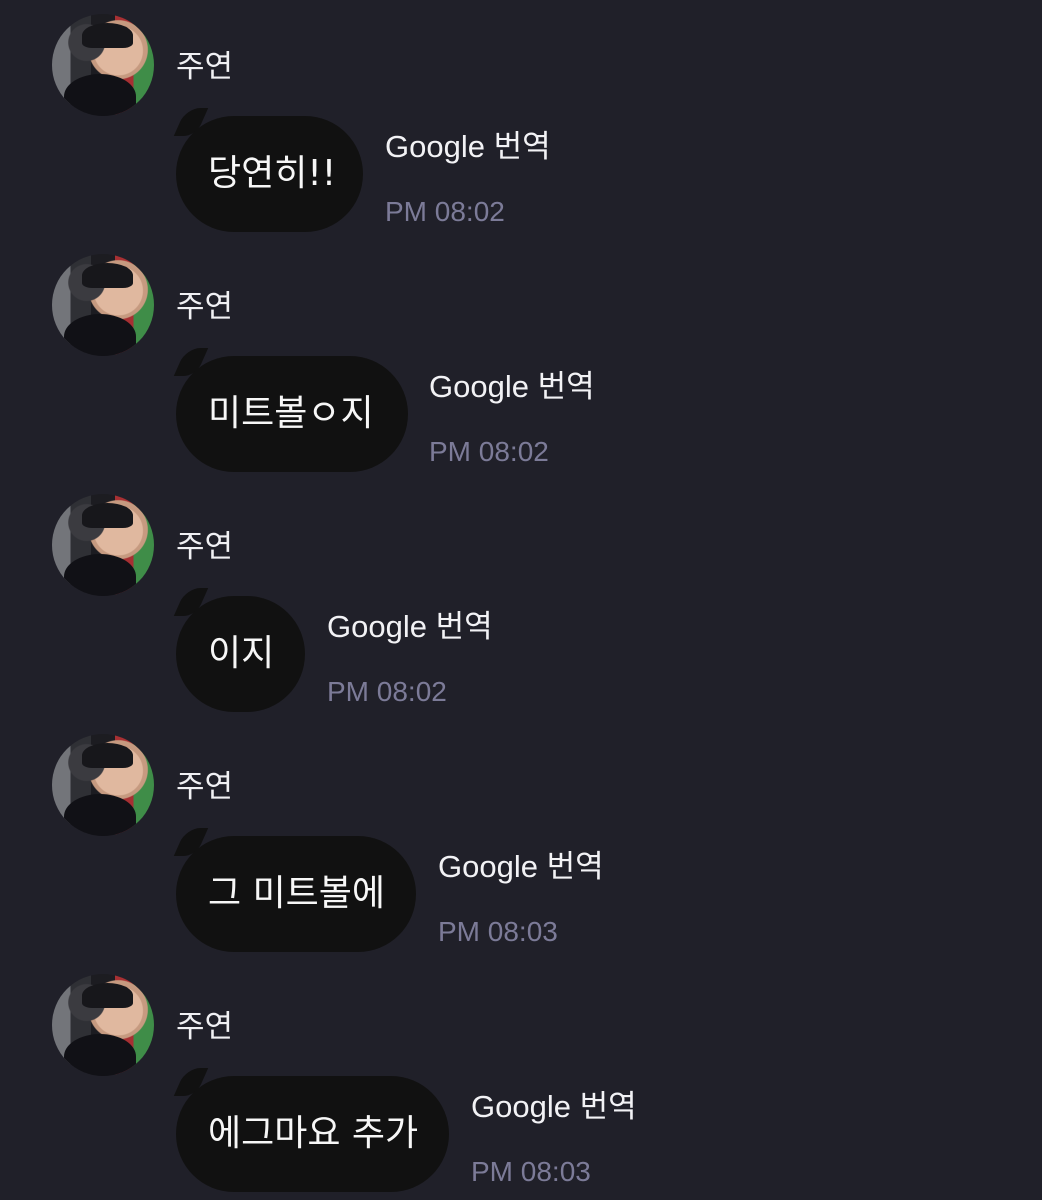 The height and width of the screenshot is (1200, 1042). I want to click on message-bubble: 당연히!!, so click(269, 174).